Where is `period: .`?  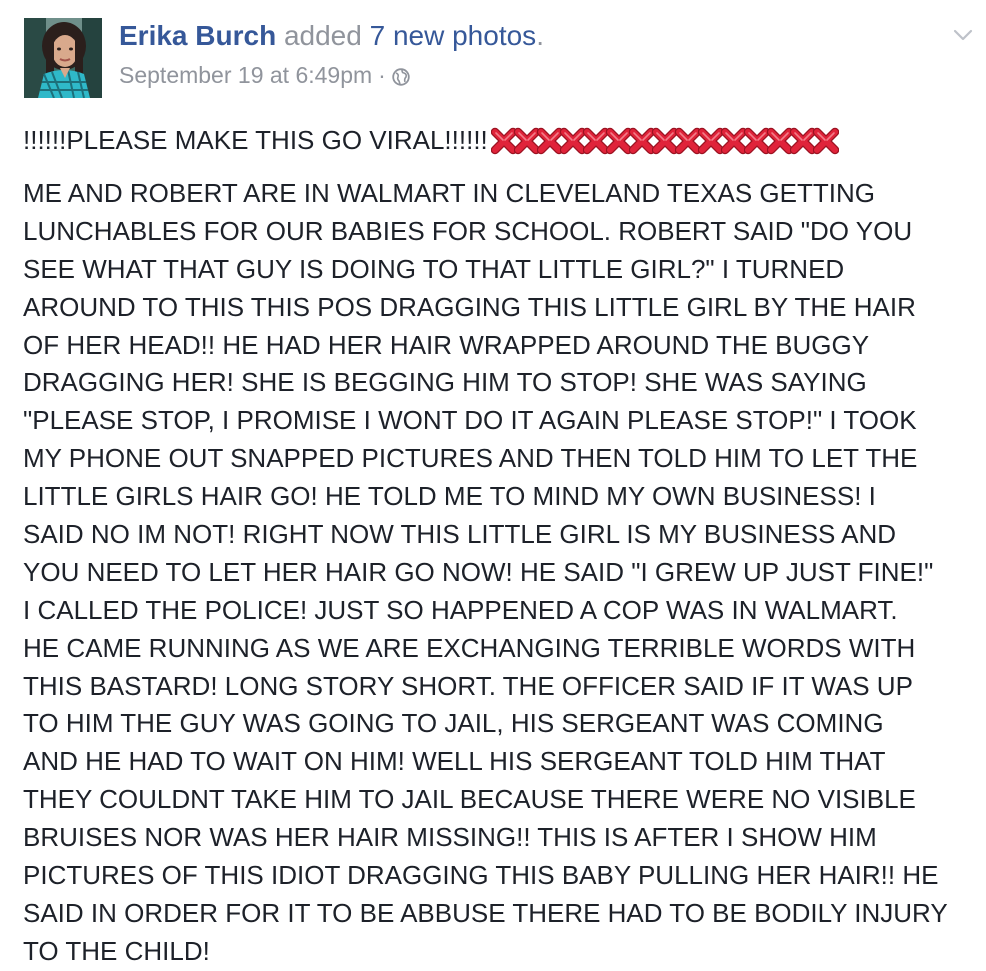 period: . is located at coordinates (540, 35).